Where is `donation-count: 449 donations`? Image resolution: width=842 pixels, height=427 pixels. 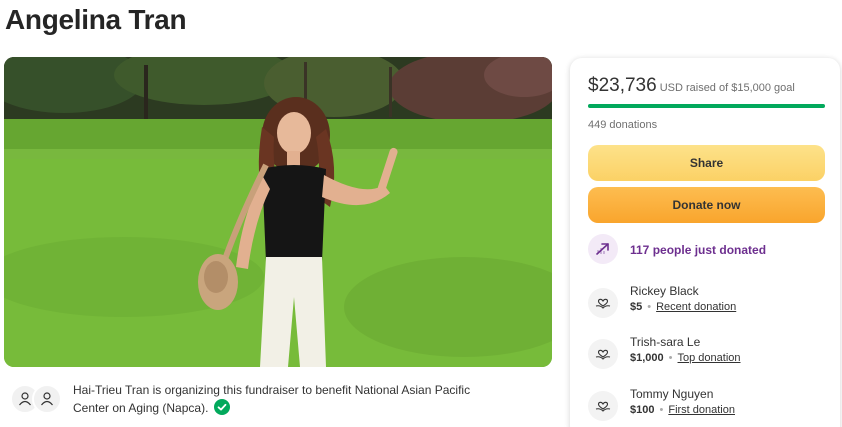
donation-count: 449 donations is located at coordinates (623, 125).